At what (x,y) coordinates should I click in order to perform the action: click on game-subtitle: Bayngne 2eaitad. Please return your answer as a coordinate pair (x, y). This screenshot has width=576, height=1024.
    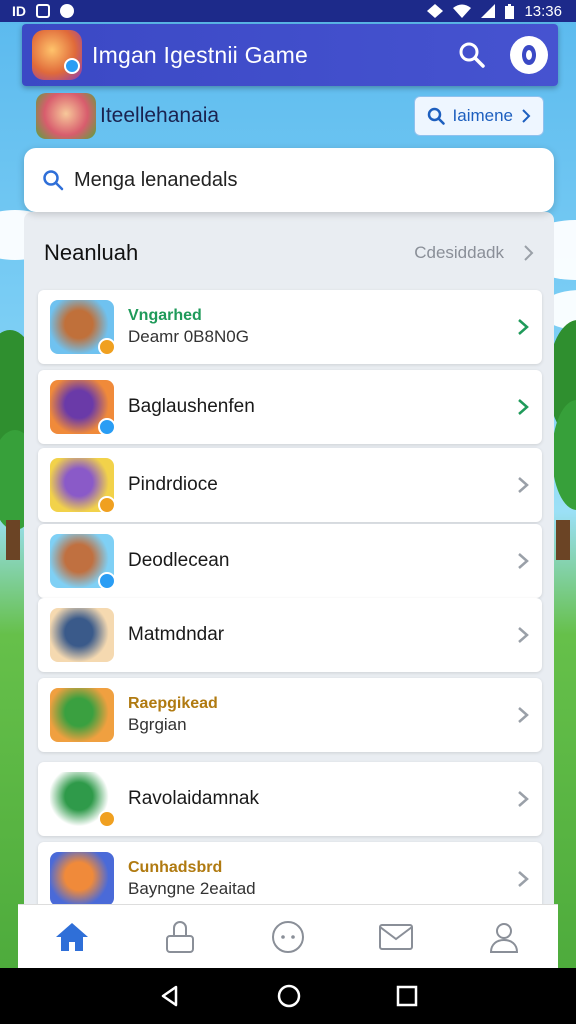
    Looking at the image, I should click on (192, 888).